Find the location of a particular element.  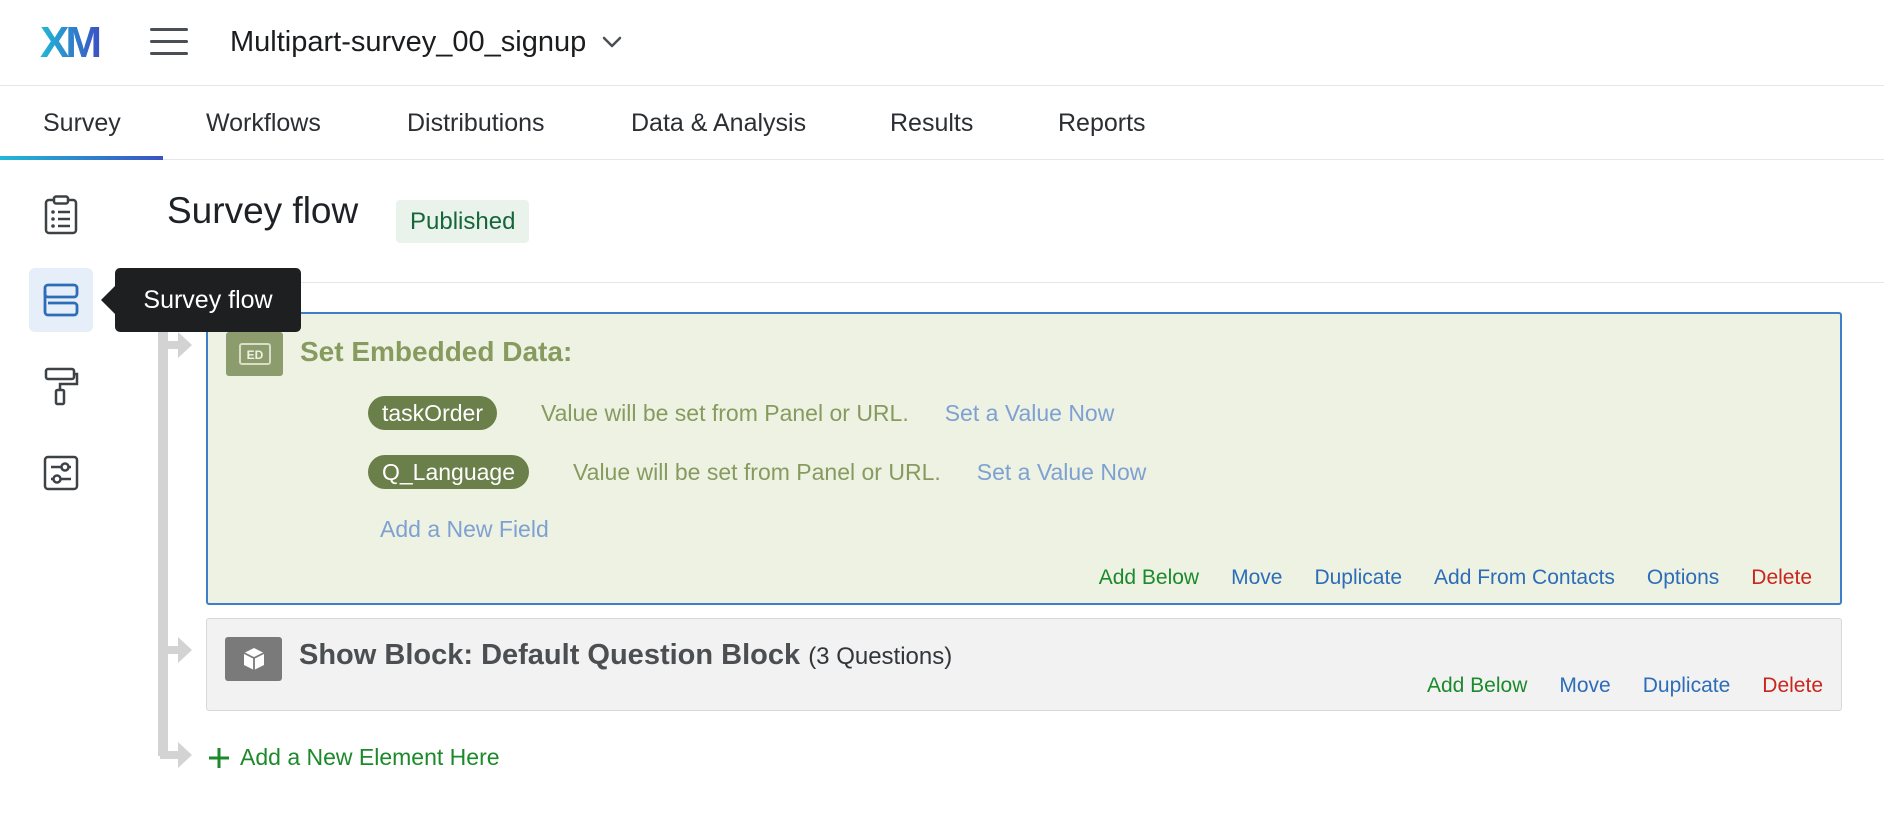

tab-label: Reports is located at coordinates (1102, 122).